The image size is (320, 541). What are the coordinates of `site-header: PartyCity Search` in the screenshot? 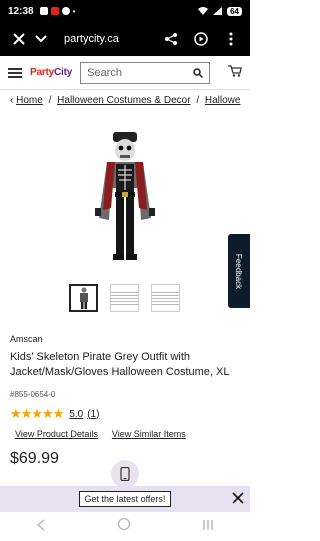 It's located at (125, 73).